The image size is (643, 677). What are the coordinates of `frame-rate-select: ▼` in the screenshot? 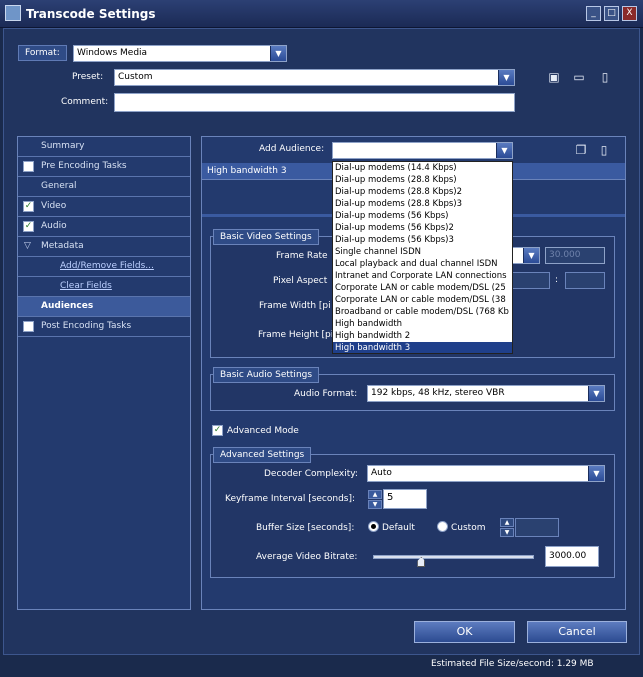 It's located at (525, 255).